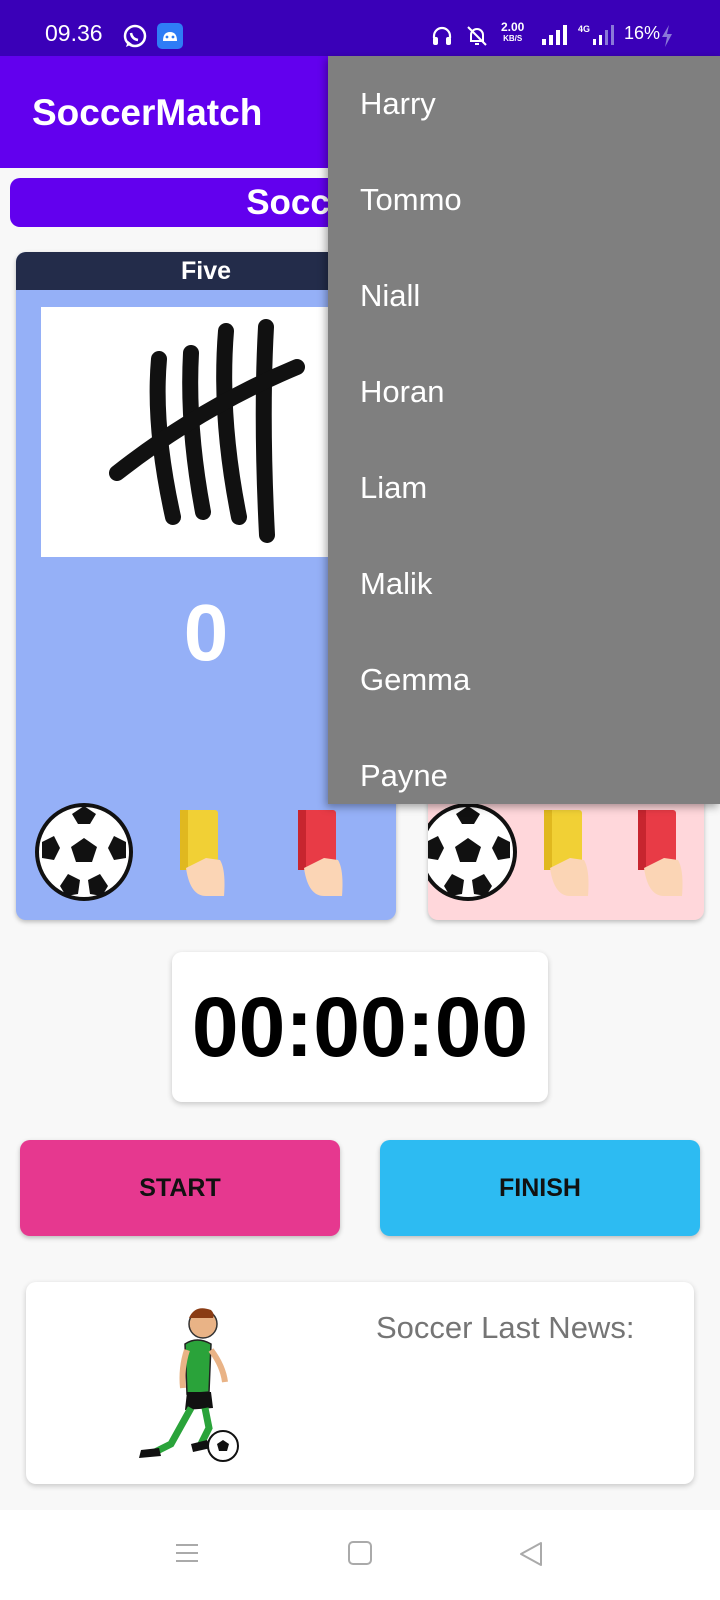  What do you see at coordinates (360, 1027) in the screenshot?
I see `match-timer: 00:00:00` at bounding box center [360, 1027].